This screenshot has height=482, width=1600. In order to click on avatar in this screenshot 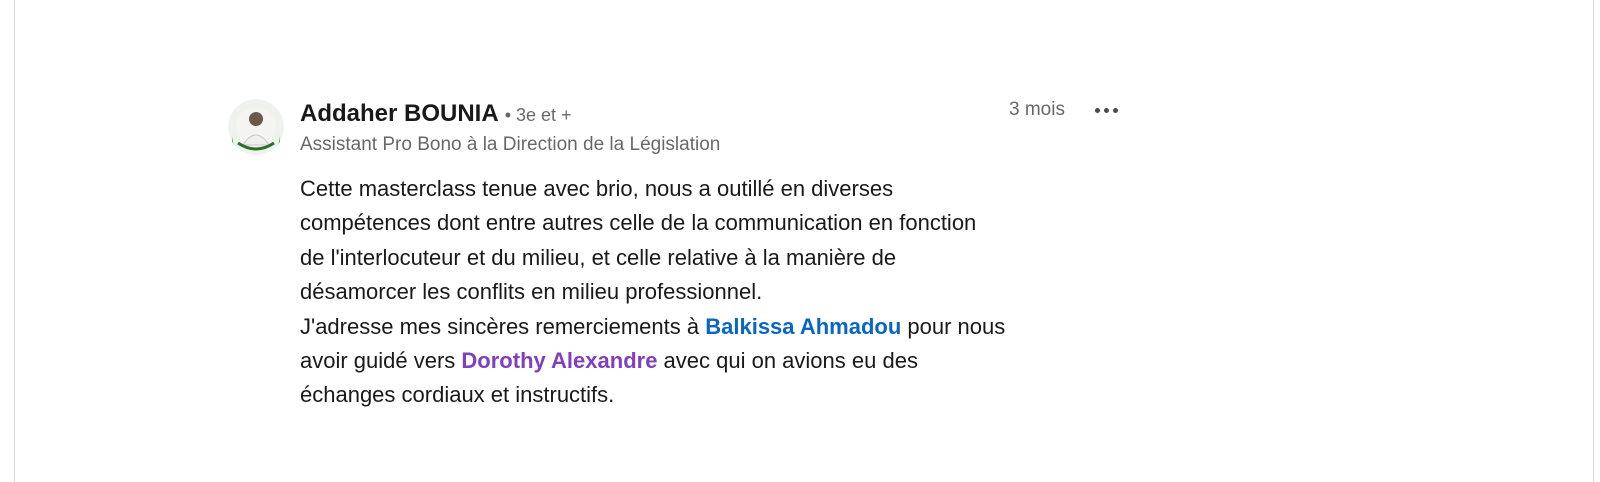, I will do `click(256, 127)`.